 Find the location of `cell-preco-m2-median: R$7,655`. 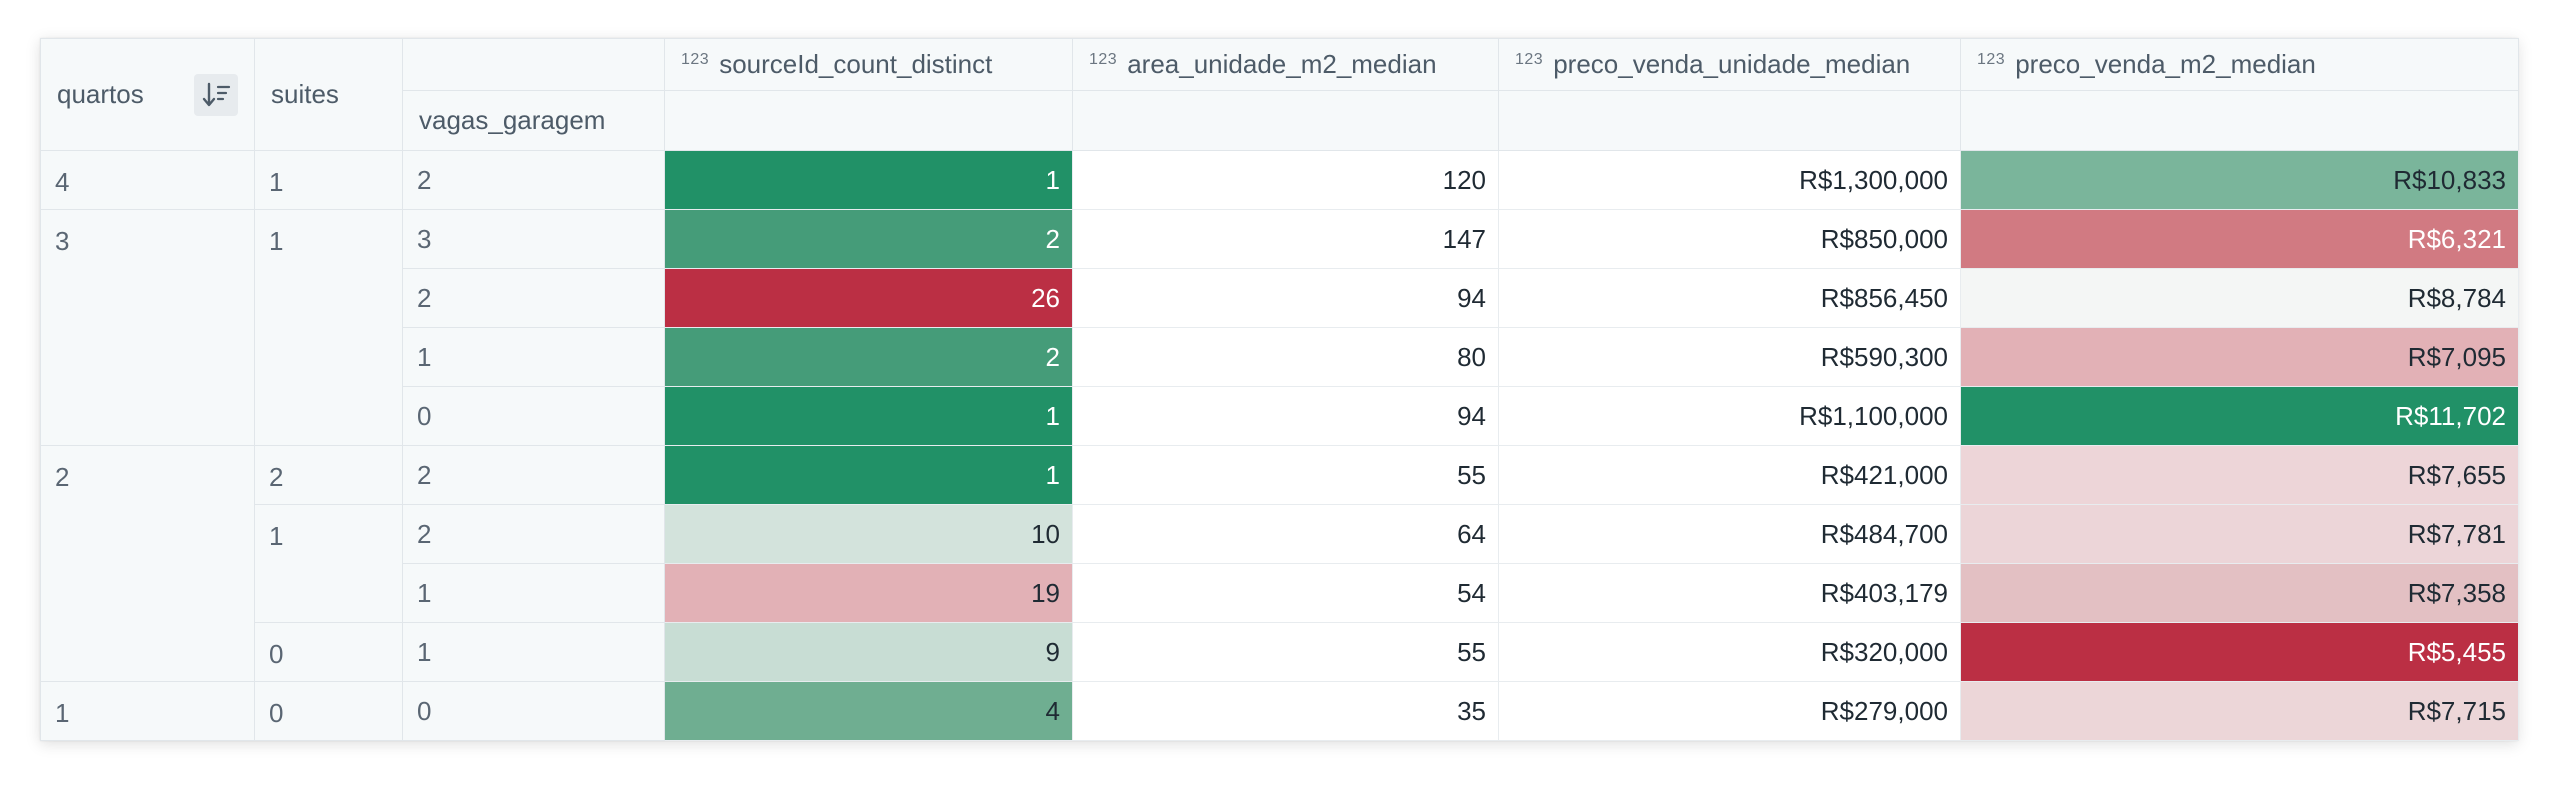

cell-preco-m2-median: R$7,655 is located at coordinates (2239, 475).